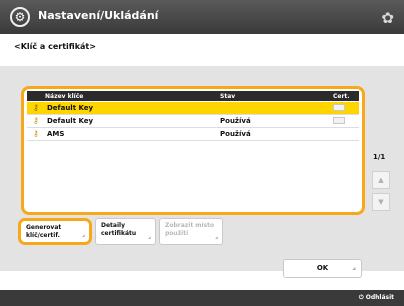  What do you see at coordinates (202, 17) in the screenshot?
I see `title-bar: ⚙ Nastavení/Ukládání ✿` at bounding box center [202, 17].